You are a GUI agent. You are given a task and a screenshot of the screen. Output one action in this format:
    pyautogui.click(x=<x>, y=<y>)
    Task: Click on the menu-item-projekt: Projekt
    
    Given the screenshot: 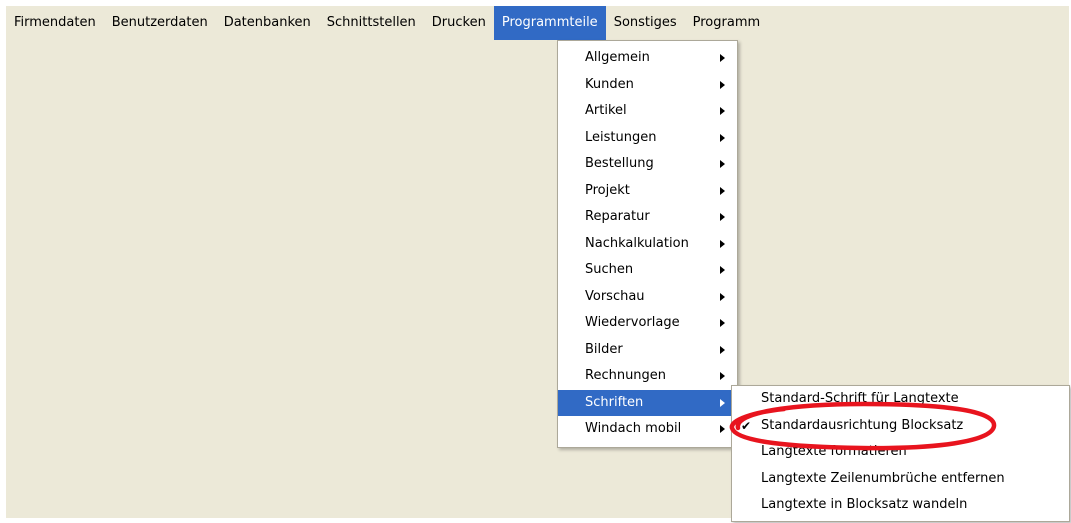 What is the action you would take?
    pyautogui.click(x=647, y=191)
    